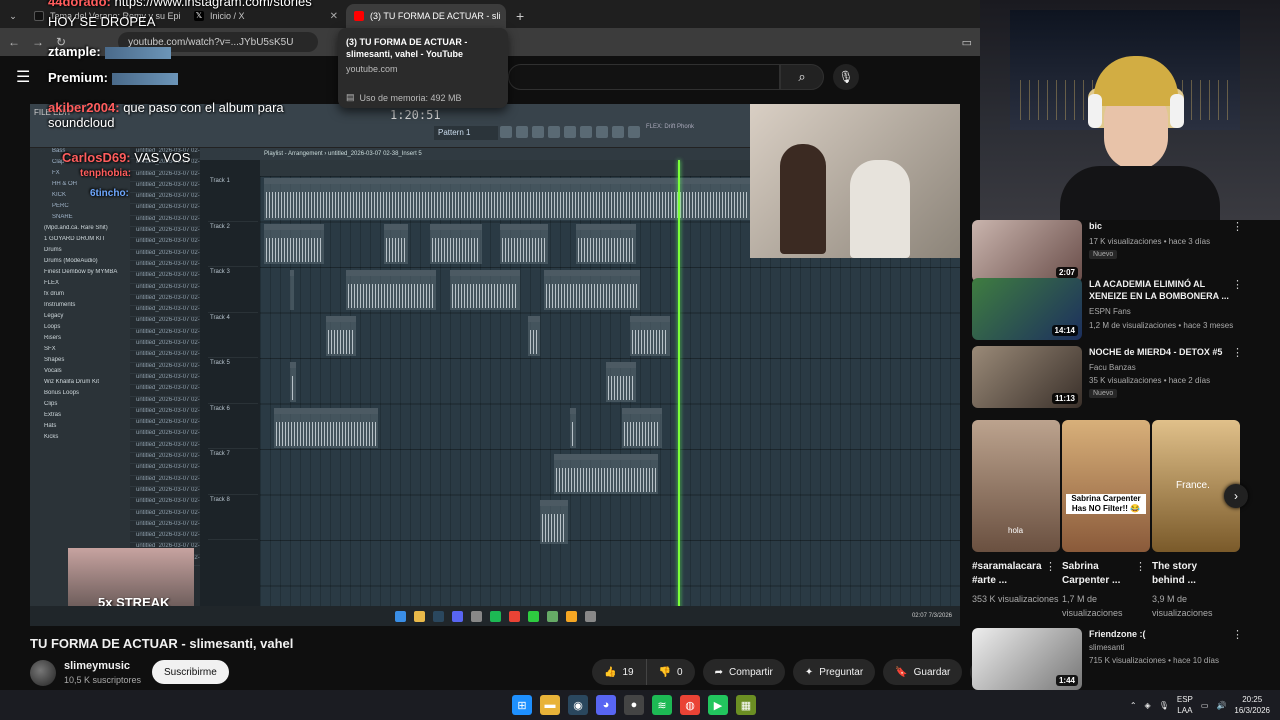 This screenshot has width=1280, height=720. What do you see at coordinates (14, 42) in the screenshot?
I see `back-button: ←` at bounding box center [14, 42].